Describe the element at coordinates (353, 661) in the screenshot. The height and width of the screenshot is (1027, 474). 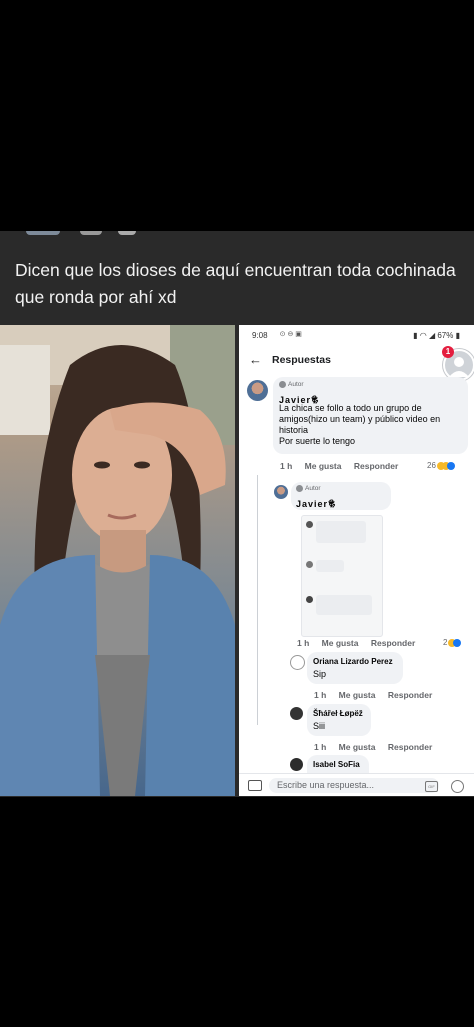
I see `reply-author: Oriana Lizardo Perez` at that location.